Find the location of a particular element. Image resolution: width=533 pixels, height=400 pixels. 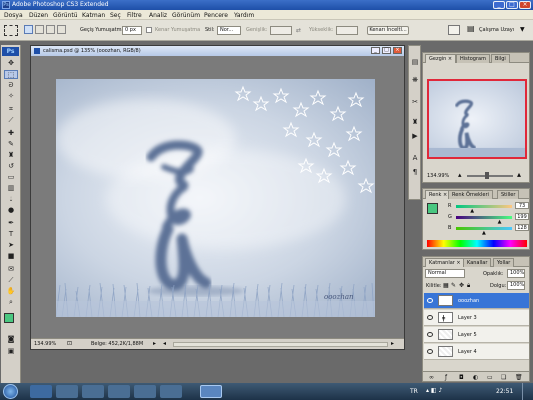

taskbar-app-icon is located at coordinates (119, 391).